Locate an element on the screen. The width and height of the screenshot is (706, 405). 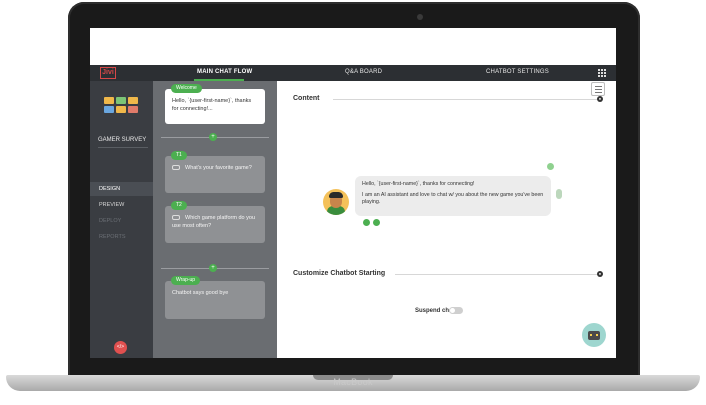
tab-qa-board: Q&A BOARD is located at coordinates (363, 72).